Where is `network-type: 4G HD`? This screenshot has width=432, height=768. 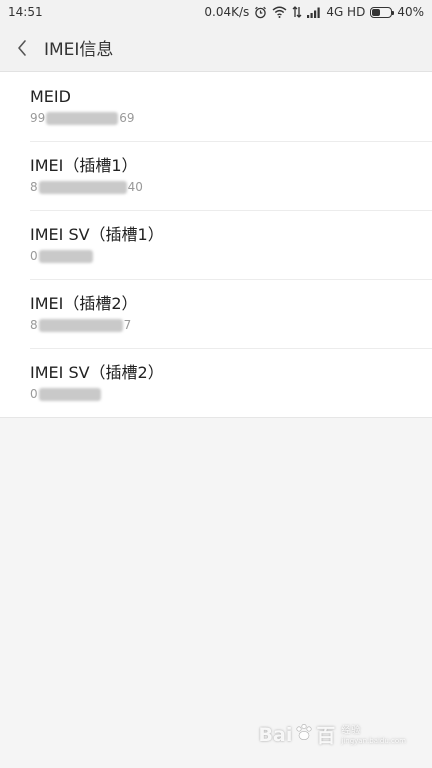
network-type: 4G HD is located at coordinates (346, 12).